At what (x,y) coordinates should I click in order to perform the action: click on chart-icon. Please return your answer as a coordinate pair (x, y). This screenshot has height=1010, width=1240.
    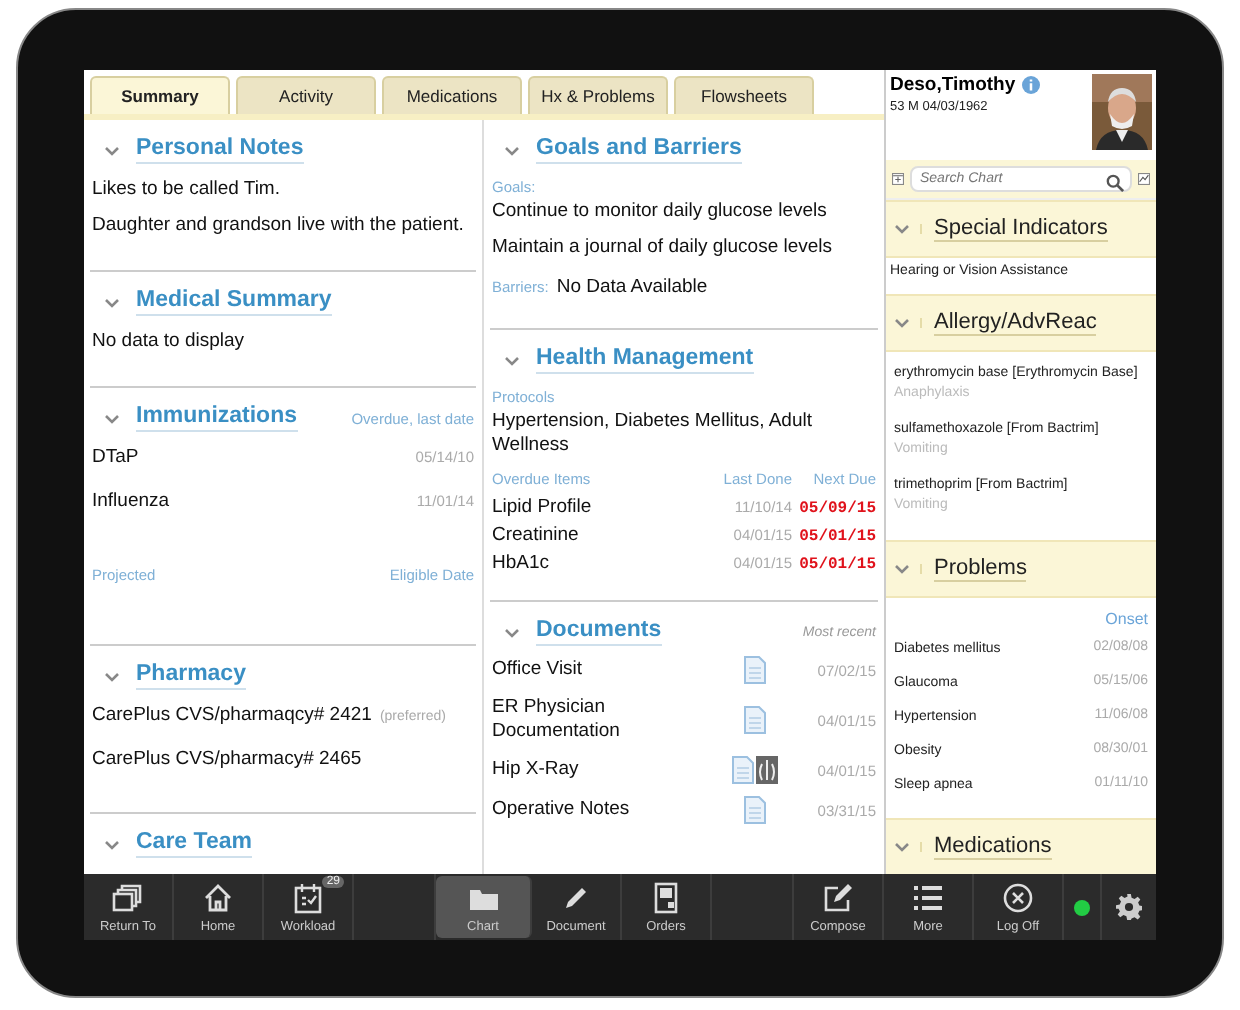
    Looking at the image, I should click on (1144, 179).